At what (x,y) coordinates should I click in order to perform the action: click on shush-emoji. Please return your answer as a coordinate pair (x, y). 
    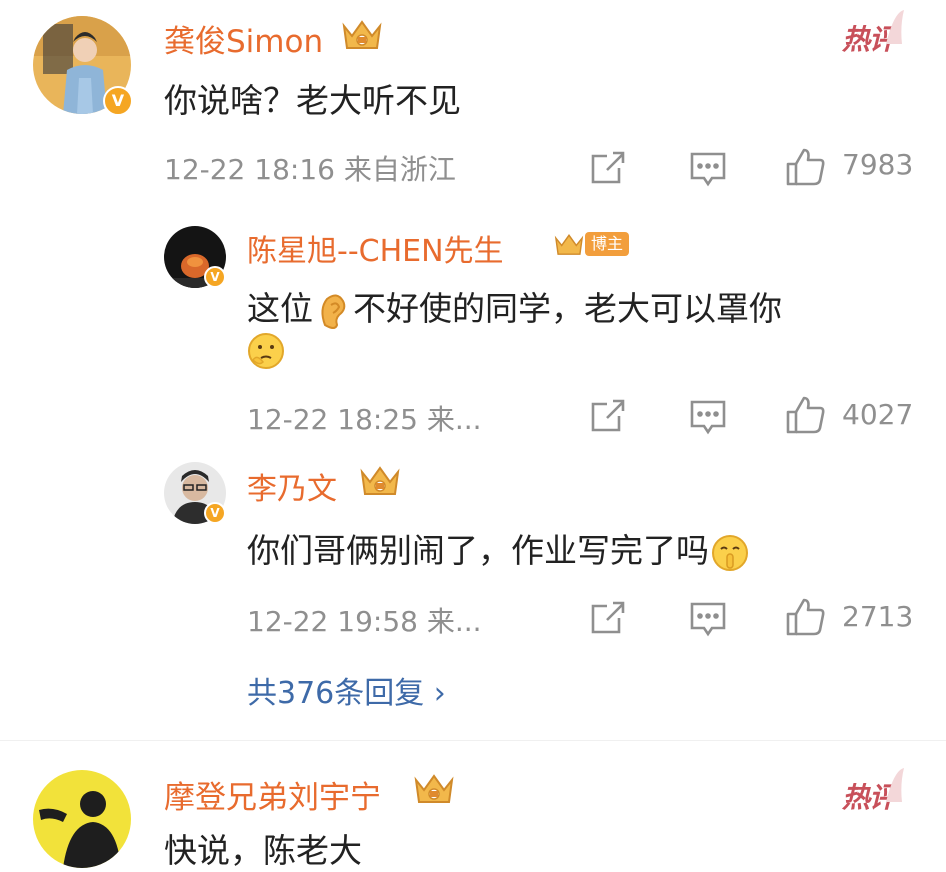
    Looking at the image, I should click on (730, 553).